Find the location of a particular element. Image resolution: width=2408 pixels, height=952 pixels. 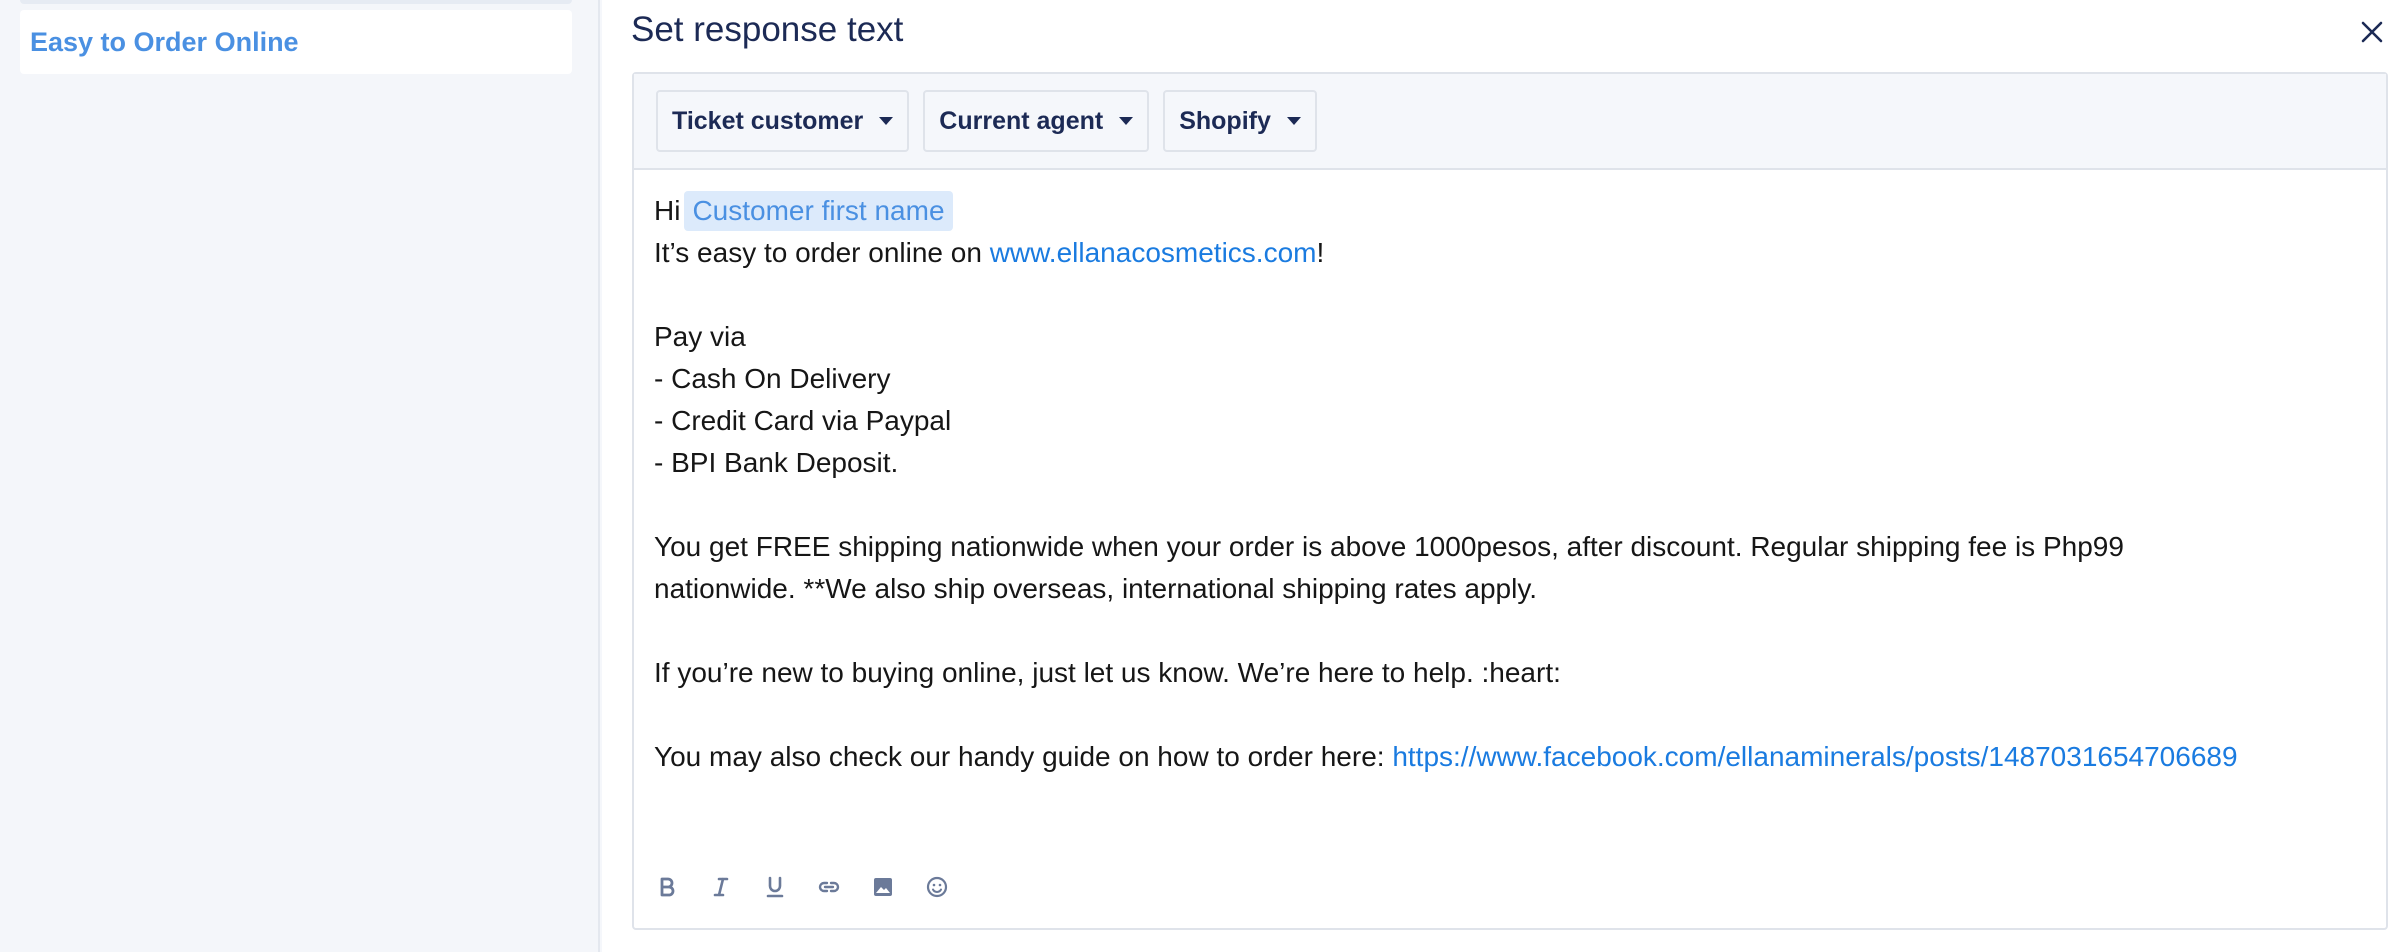

order-online-suffix: ! is located at coordinates (1320, 252).